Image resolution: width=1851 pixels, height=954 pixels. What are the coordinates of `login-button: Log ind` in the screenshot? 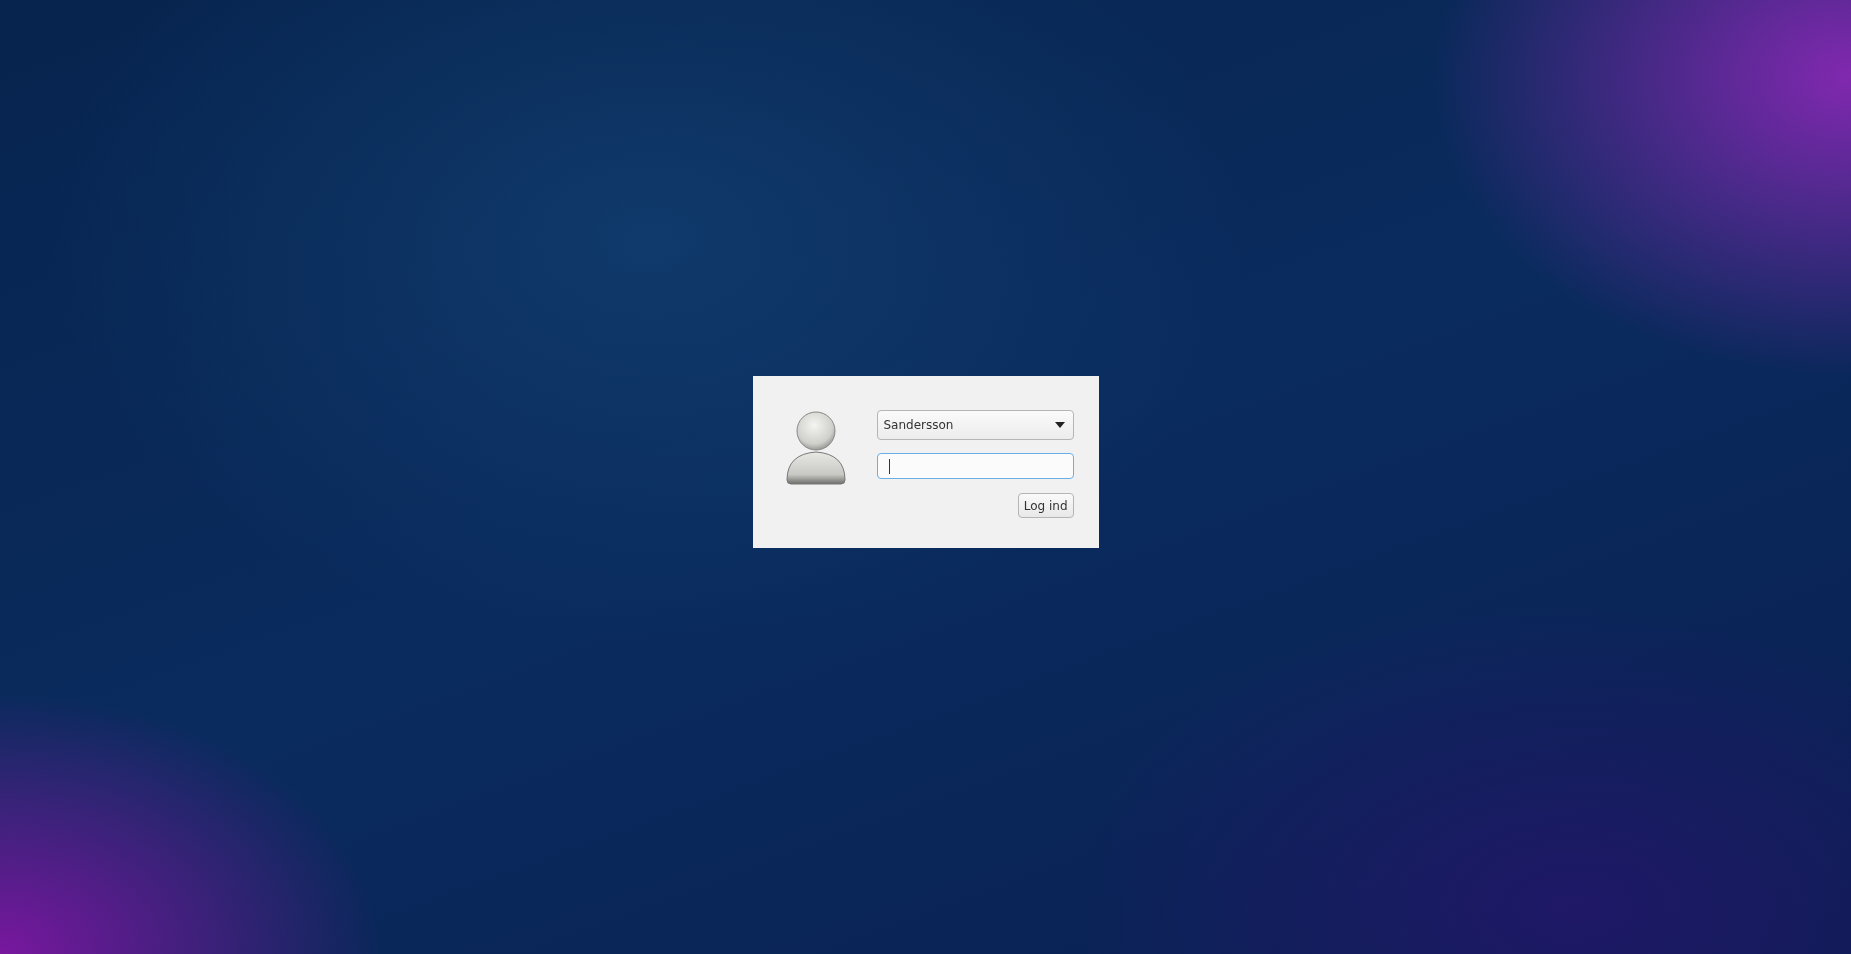 It's located at (1045, 505).